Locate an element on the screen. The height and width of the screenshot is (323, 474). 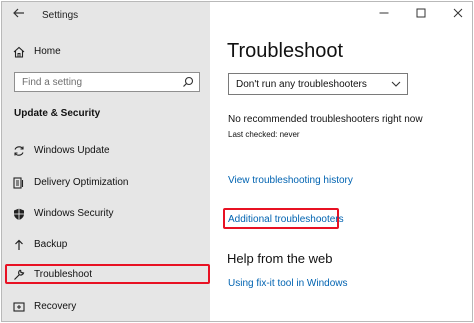
search-input: Find a setting is located at coordinates (107, 82).